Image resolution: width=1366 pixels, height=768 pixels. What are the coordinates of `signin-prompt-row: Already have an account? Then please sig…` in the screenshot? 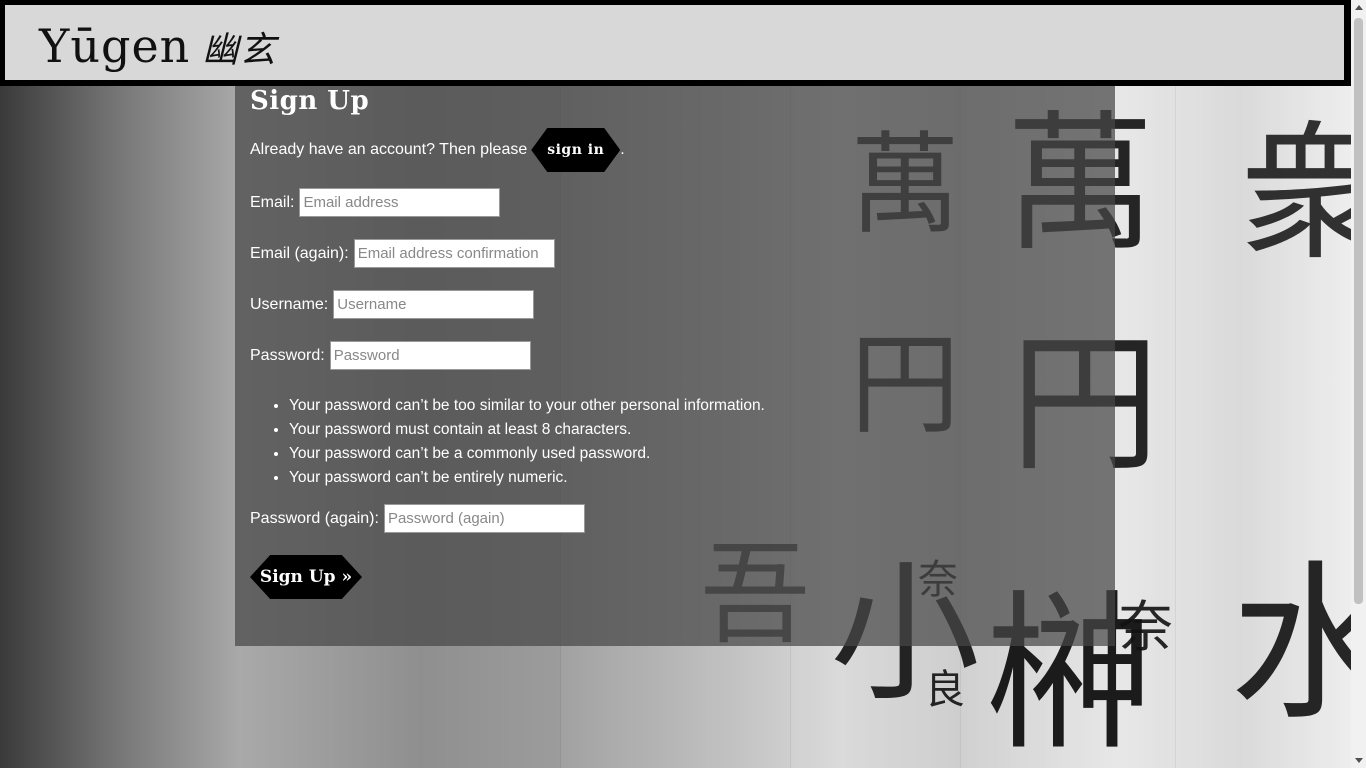 It's located at (437, 150).